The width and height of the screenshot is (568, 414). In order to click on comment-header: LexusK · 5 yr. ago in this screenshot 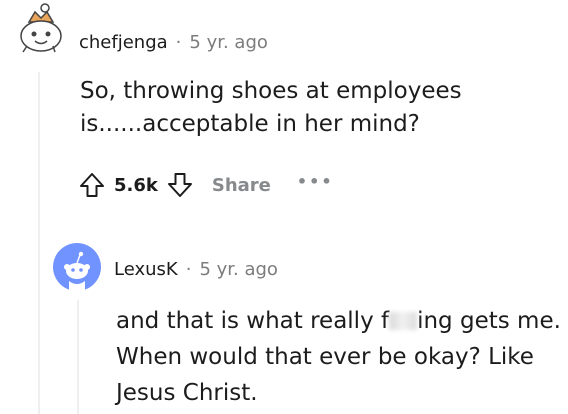, I will do `click(196, 269)`.